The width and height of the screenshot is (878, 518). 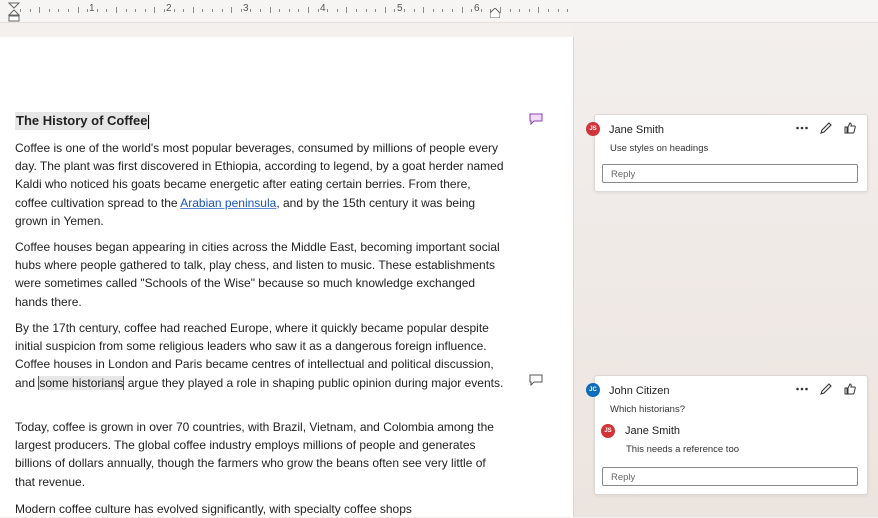 I want to click on link-arabian-peninsula: Arabian peninsula, so click(x=228, y=203).